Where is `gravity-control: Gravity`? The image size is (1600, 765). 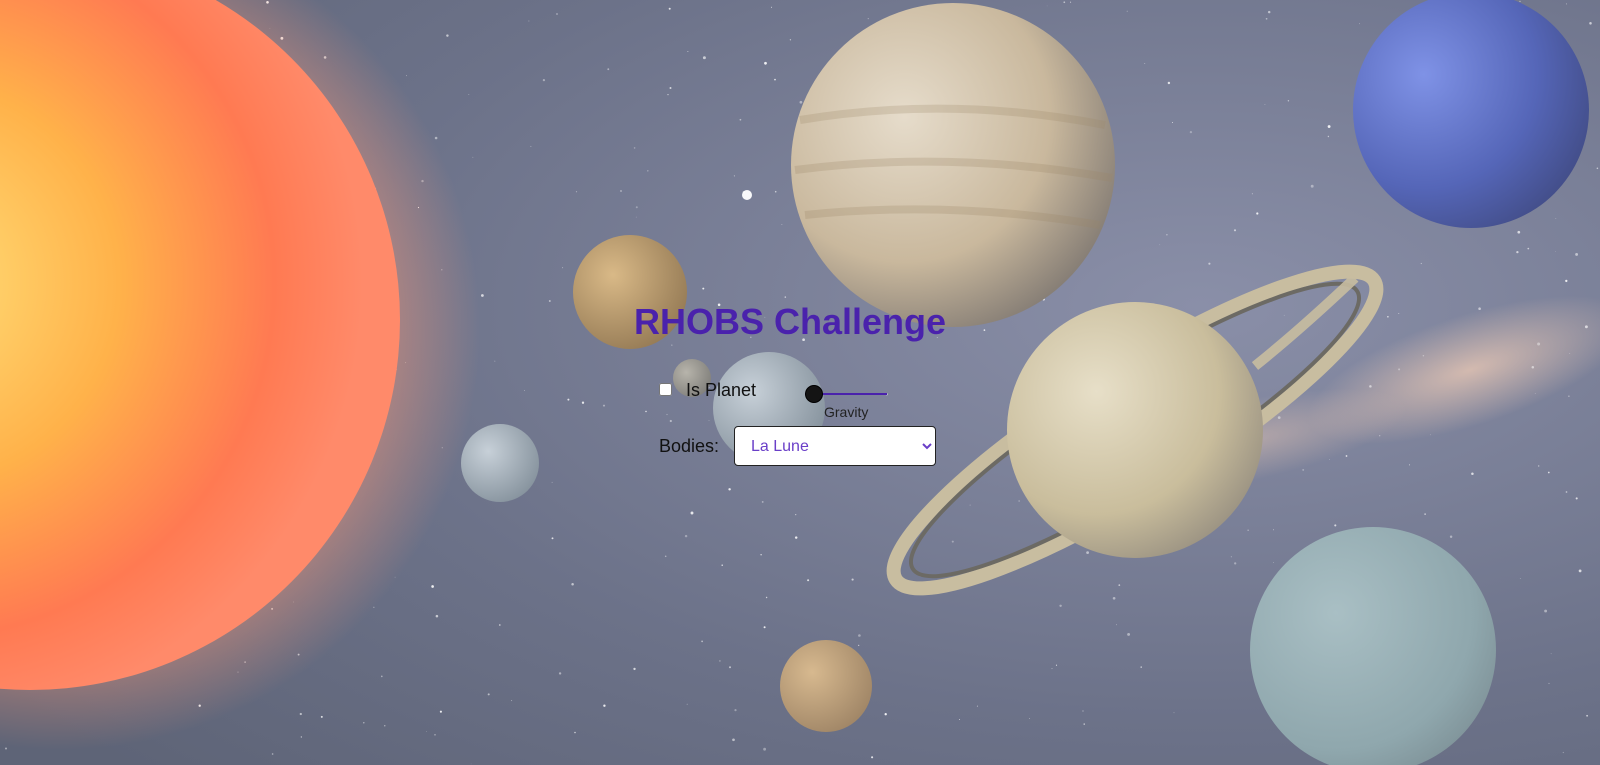
gravity-control: Gravity is located at coordinates (846, 405).